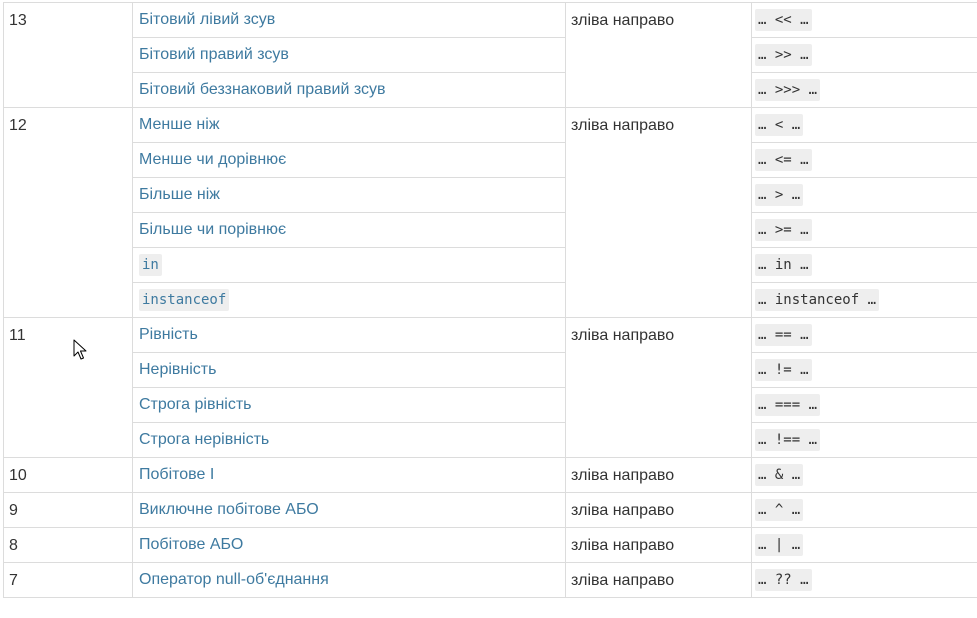 The width and height of the screenshot is (977, 618). What do you see at coordinates (204, 439) in the screenshot?
I see `operator-link: Строга нерівність` at bounding box center [204, 439].